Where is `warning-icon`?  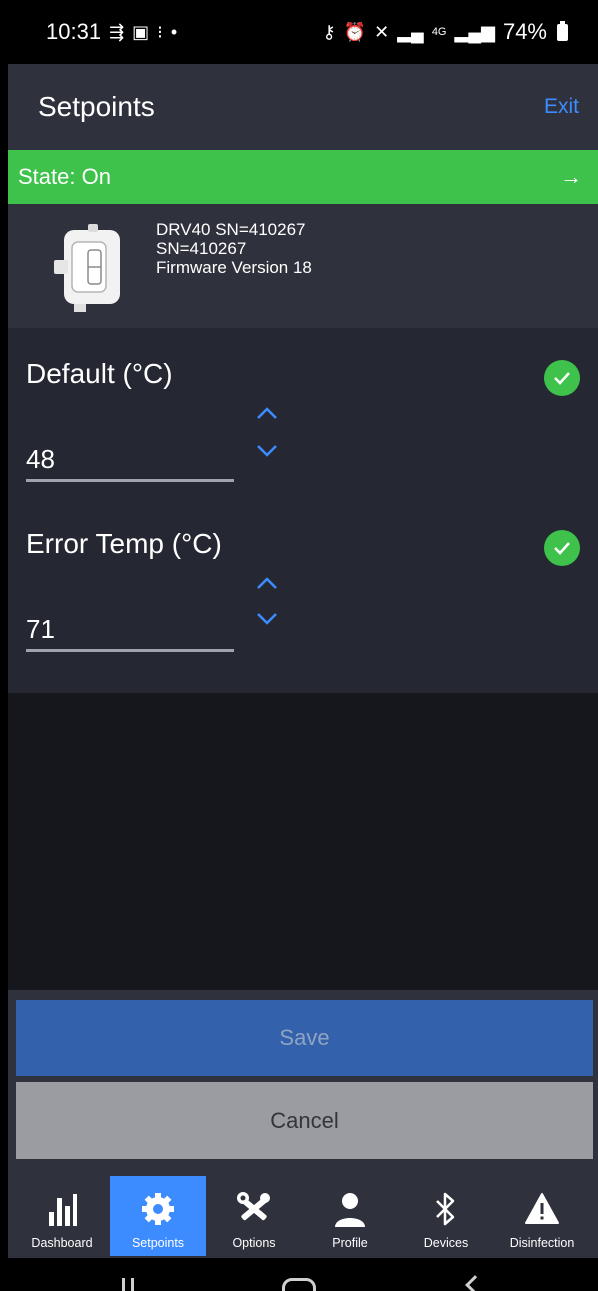
warning-icon is located at coordinates (542, 1209).